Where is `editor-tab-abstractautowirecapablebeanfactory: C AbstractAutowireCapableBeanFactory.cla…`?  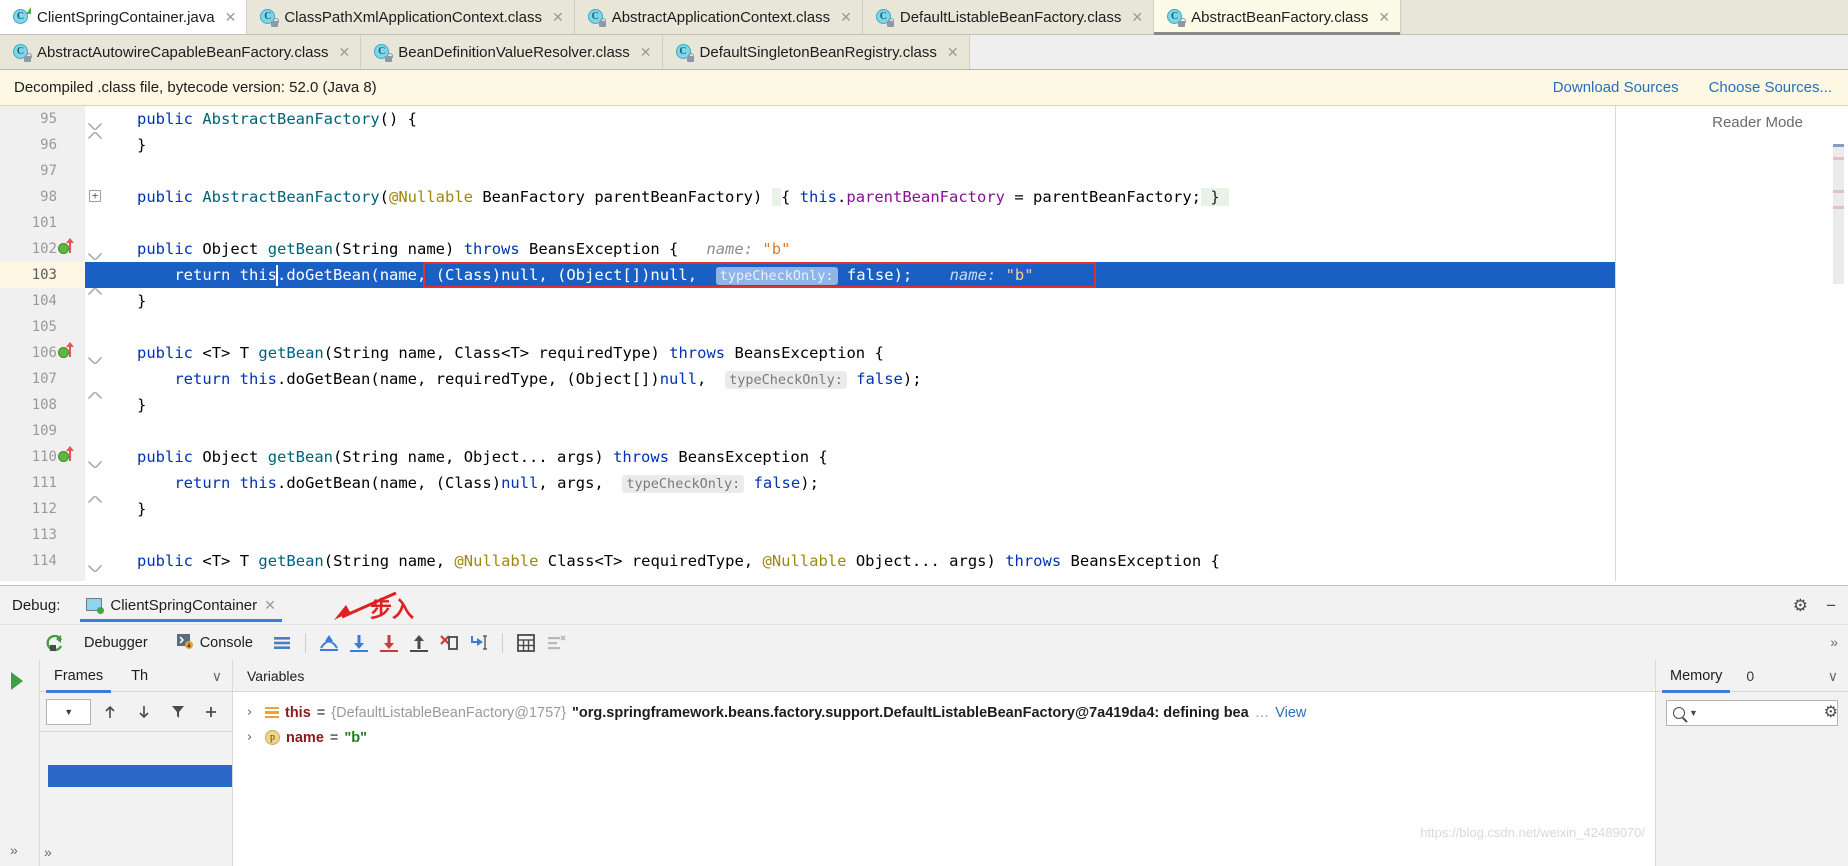 editor-tab-abstractautowirecapablebeanfactory: C AbstractAutowireCapableBeanFactory.cla… is located at coordinates (181, 52).